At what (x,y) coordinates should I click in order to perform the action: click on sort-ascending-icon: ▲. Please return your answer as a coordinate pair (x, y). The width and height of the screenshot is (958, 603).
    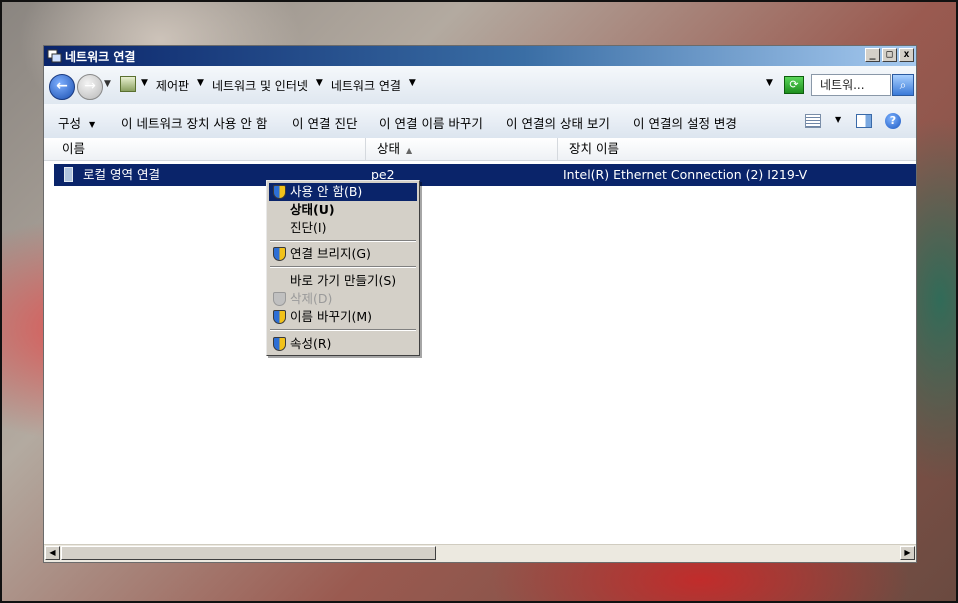
    Looking at the image, I should click on (409, 150).